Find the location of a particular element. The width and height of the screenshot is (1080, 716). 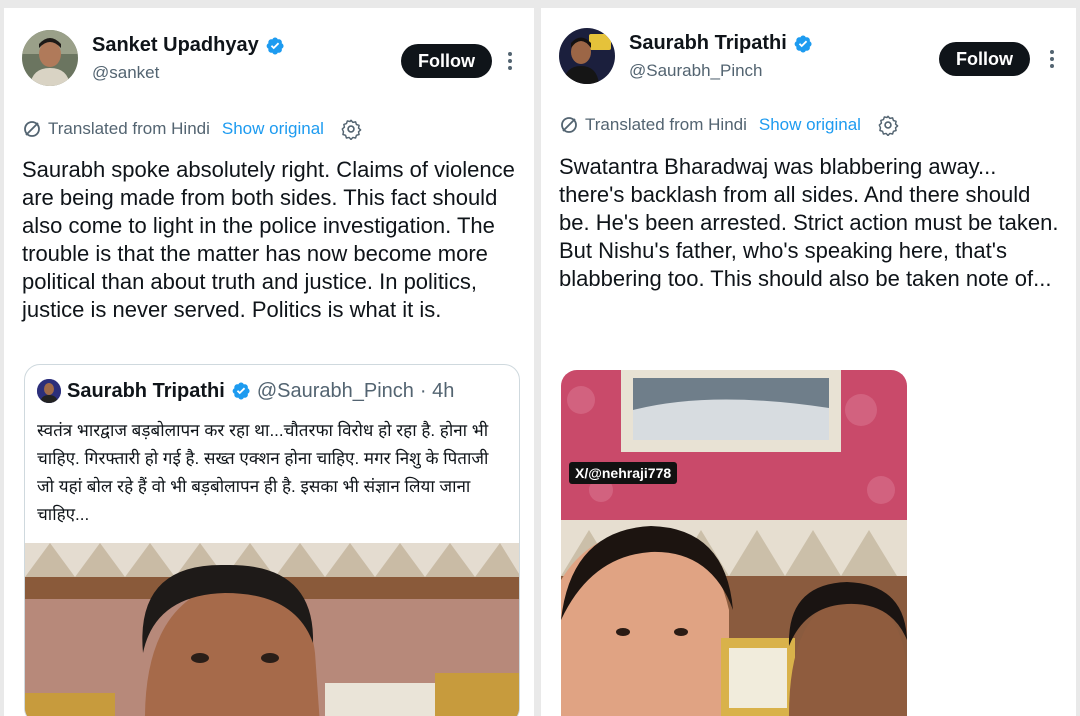

quoted-avatar is located at coordinates (49, 391).